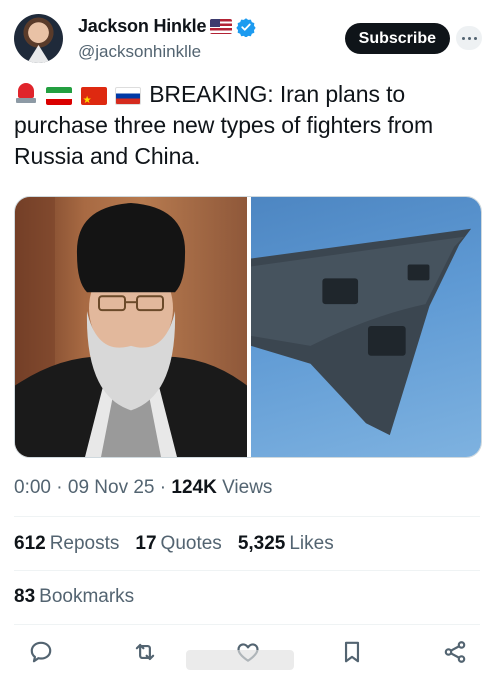 The height and width of the screenshot is (680, 495). I want to click on watermark-overlay, so click(240, 660).